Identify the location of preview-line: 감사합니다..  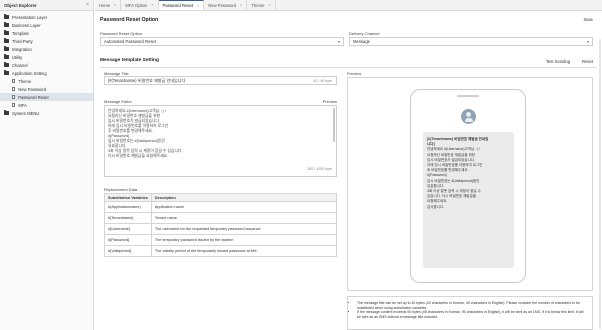
(436, 206).